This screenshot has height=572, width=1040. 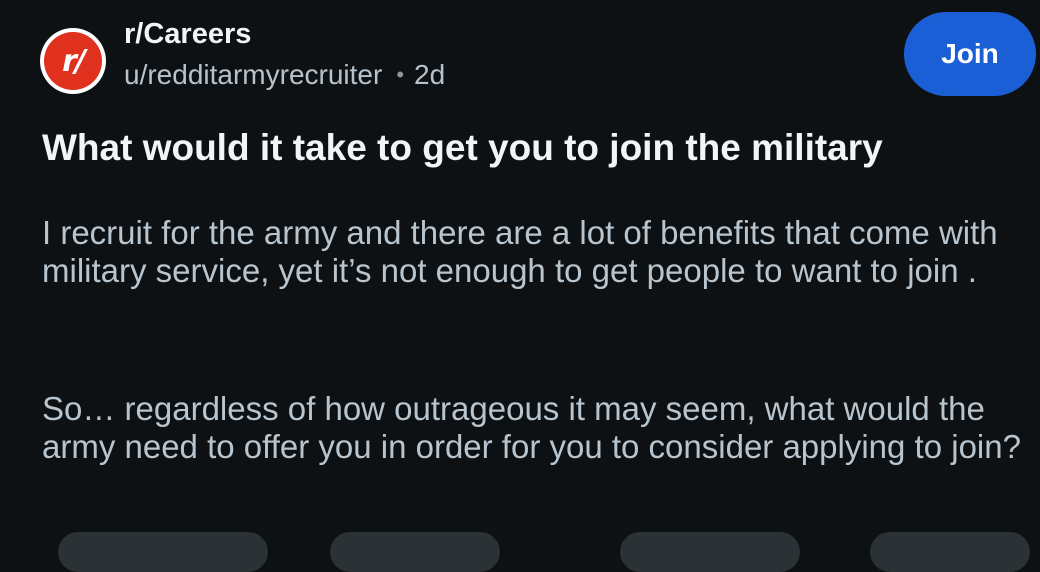 I want to click on share-pill, so click(x=950, y=552).